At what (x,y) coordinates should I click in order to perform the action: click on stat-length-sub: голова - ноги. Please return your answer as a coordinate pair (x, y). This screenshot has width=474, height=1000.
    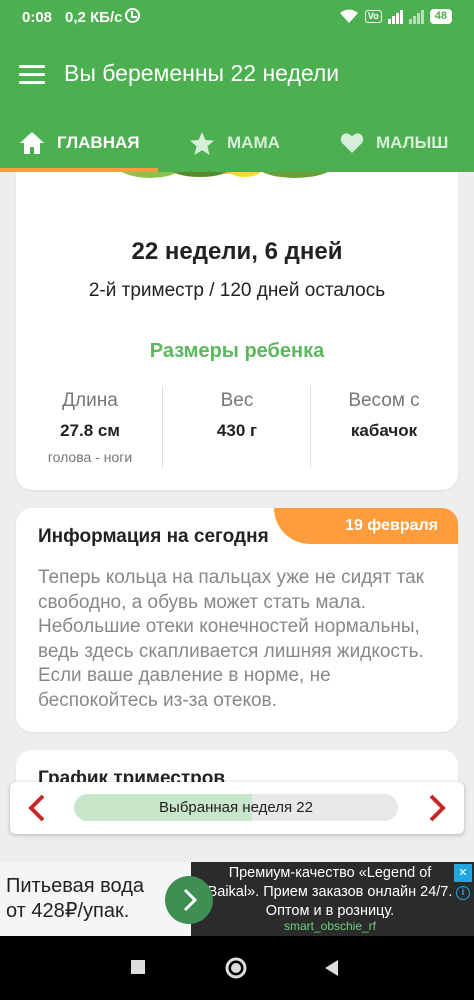
    Looking at the image, I should click on (90, 457).